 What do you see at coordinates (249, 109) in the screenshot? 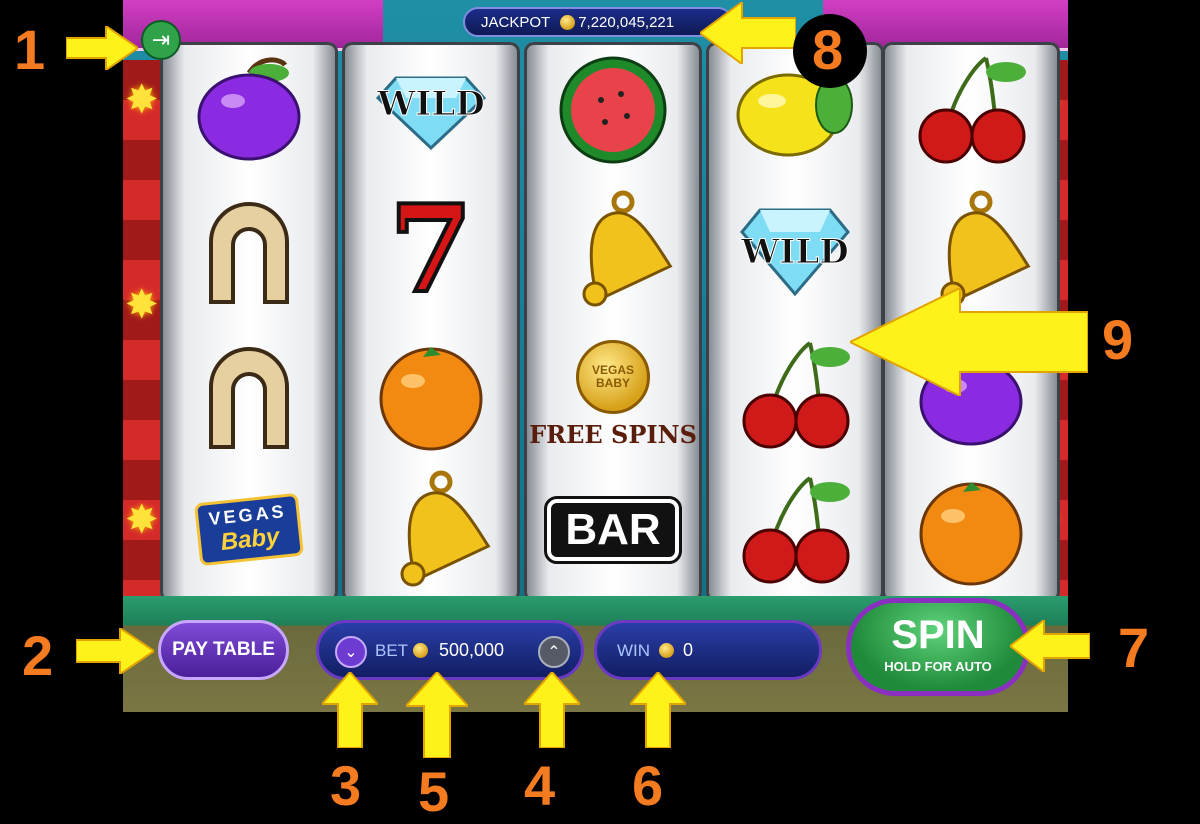
I see `plum-symbol` at bounding box center [249, 109].